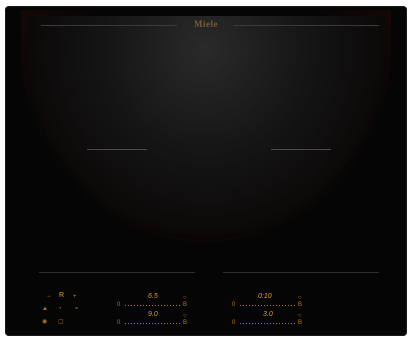 This screenshot has height=342, width=412. I want to click on control-strip-right, so click(301, 272).